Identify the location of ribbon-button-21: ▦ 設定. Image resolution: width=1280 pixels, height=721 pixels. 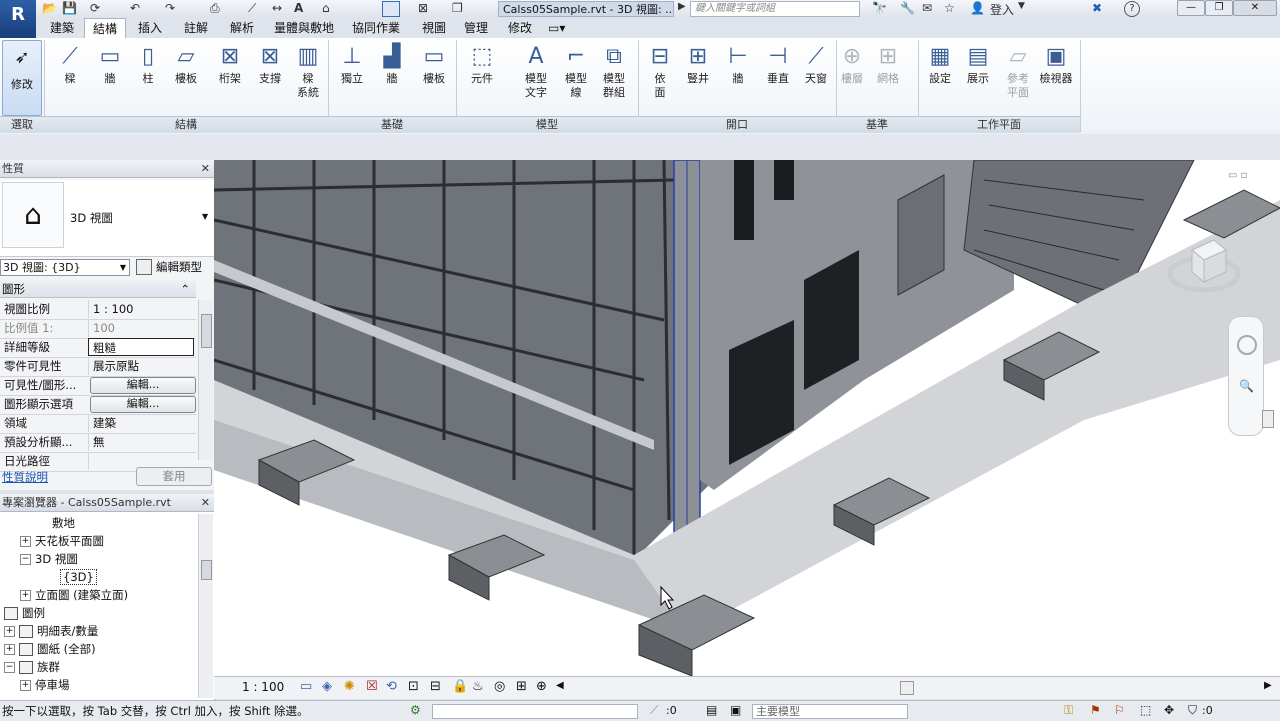
(940, 65).